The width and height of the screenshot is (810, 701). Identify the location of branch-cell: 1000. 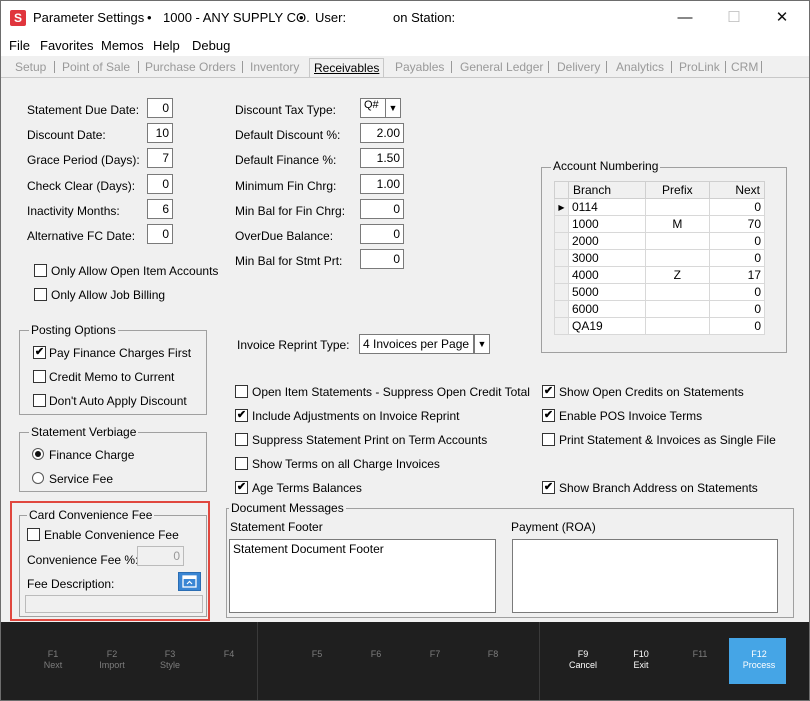
(607, 224).